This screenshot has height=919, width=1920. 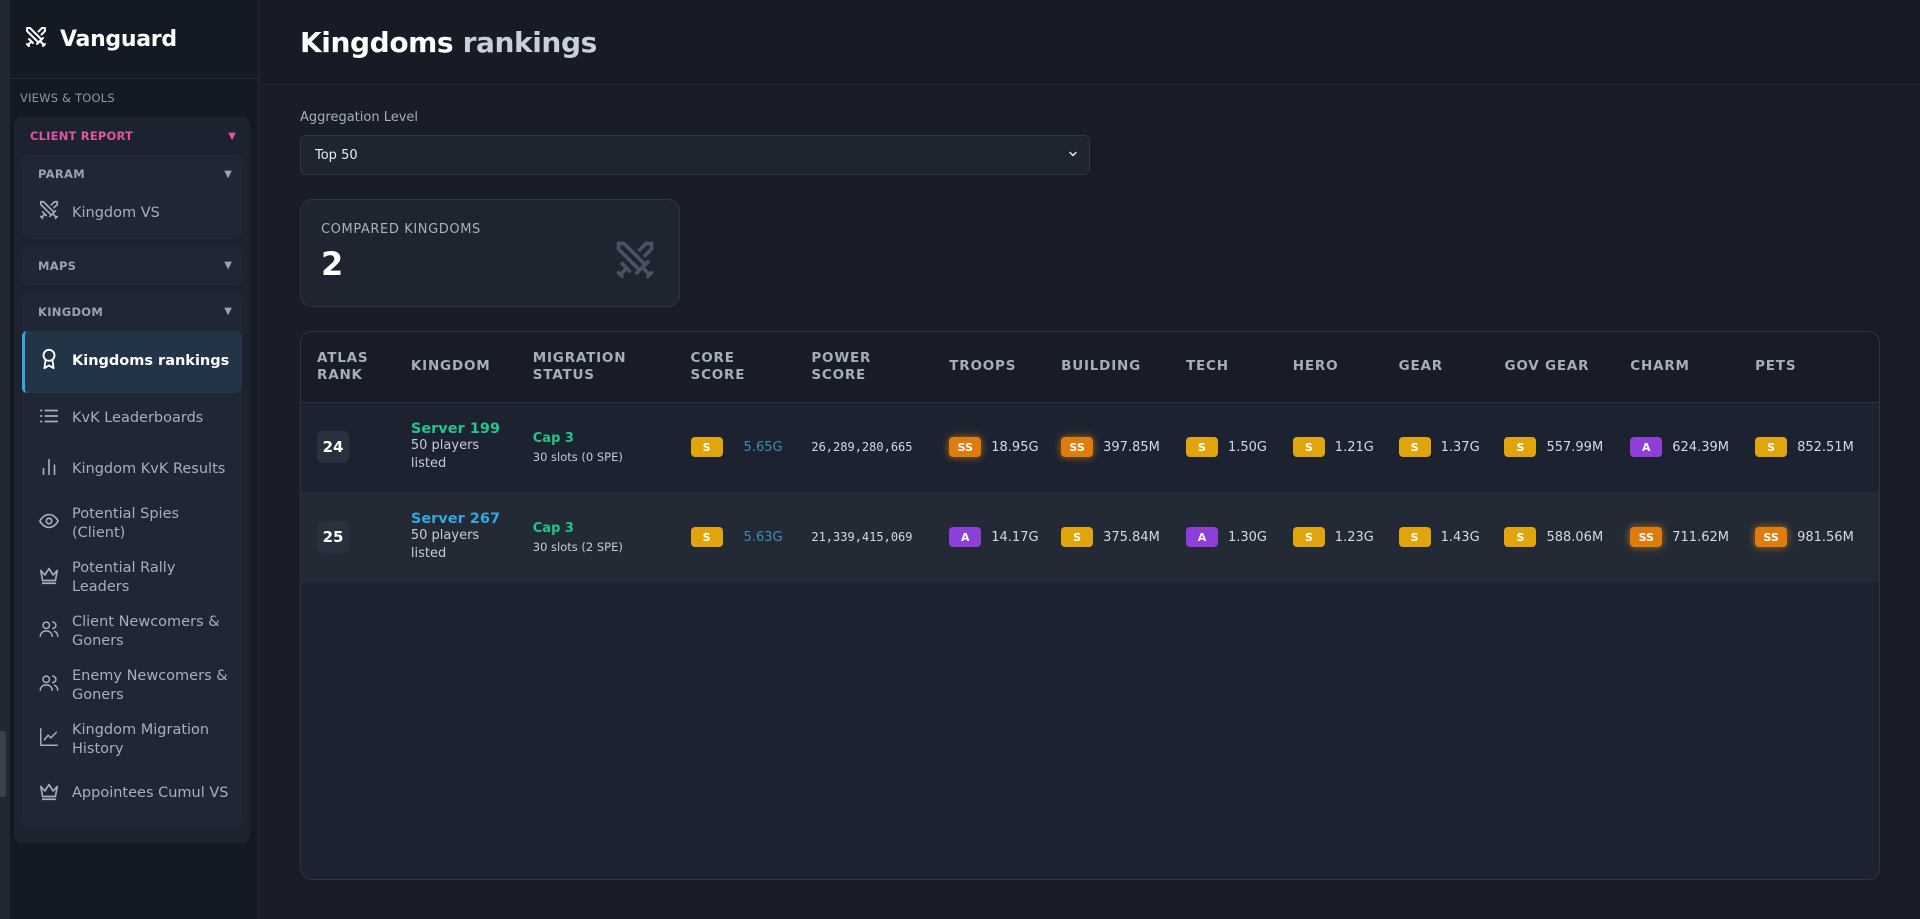 I want to click on building-value: 375.84M, so click(x=1131, y=537).